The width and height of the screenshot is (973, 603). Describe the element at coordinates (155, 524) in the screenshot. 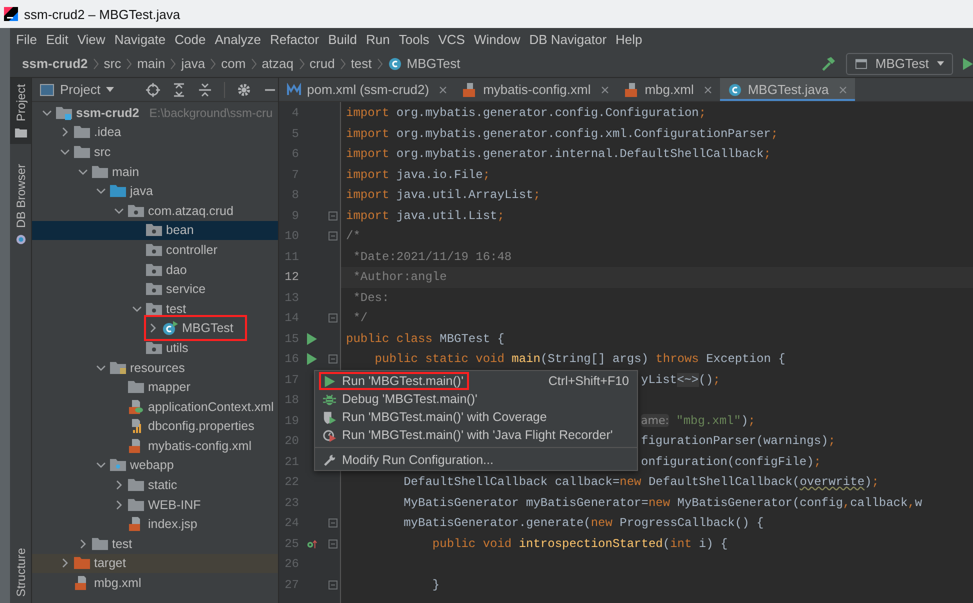

I see `tree-row: index.jsp` at that location.